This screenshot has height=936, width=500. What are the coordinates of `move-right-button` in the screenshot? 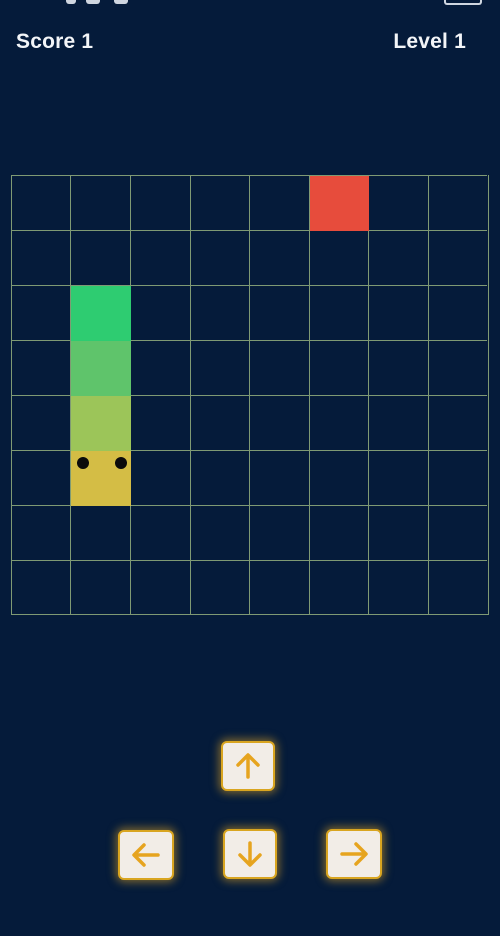 It's located at (354, 854).